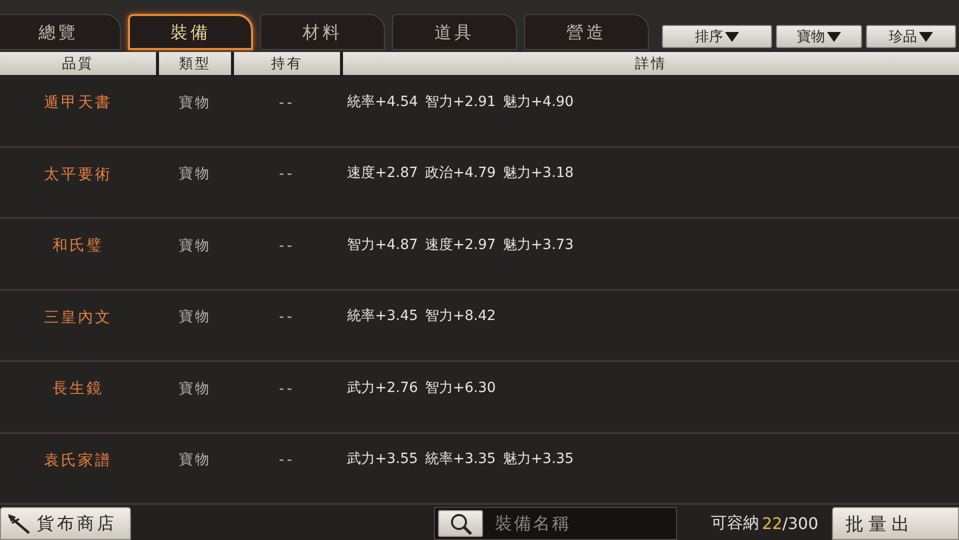  What do you see at coordinates (78, 63) in the screenshot?
I see `column-header: 品質` at bounding box center [78, 63].